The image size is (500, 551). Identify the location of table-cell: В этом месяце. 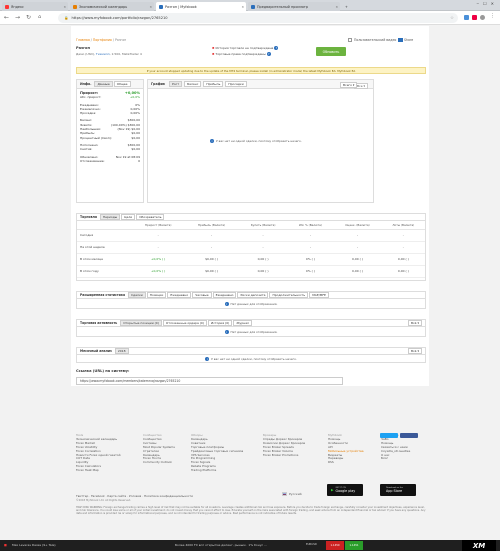
(104, 259).